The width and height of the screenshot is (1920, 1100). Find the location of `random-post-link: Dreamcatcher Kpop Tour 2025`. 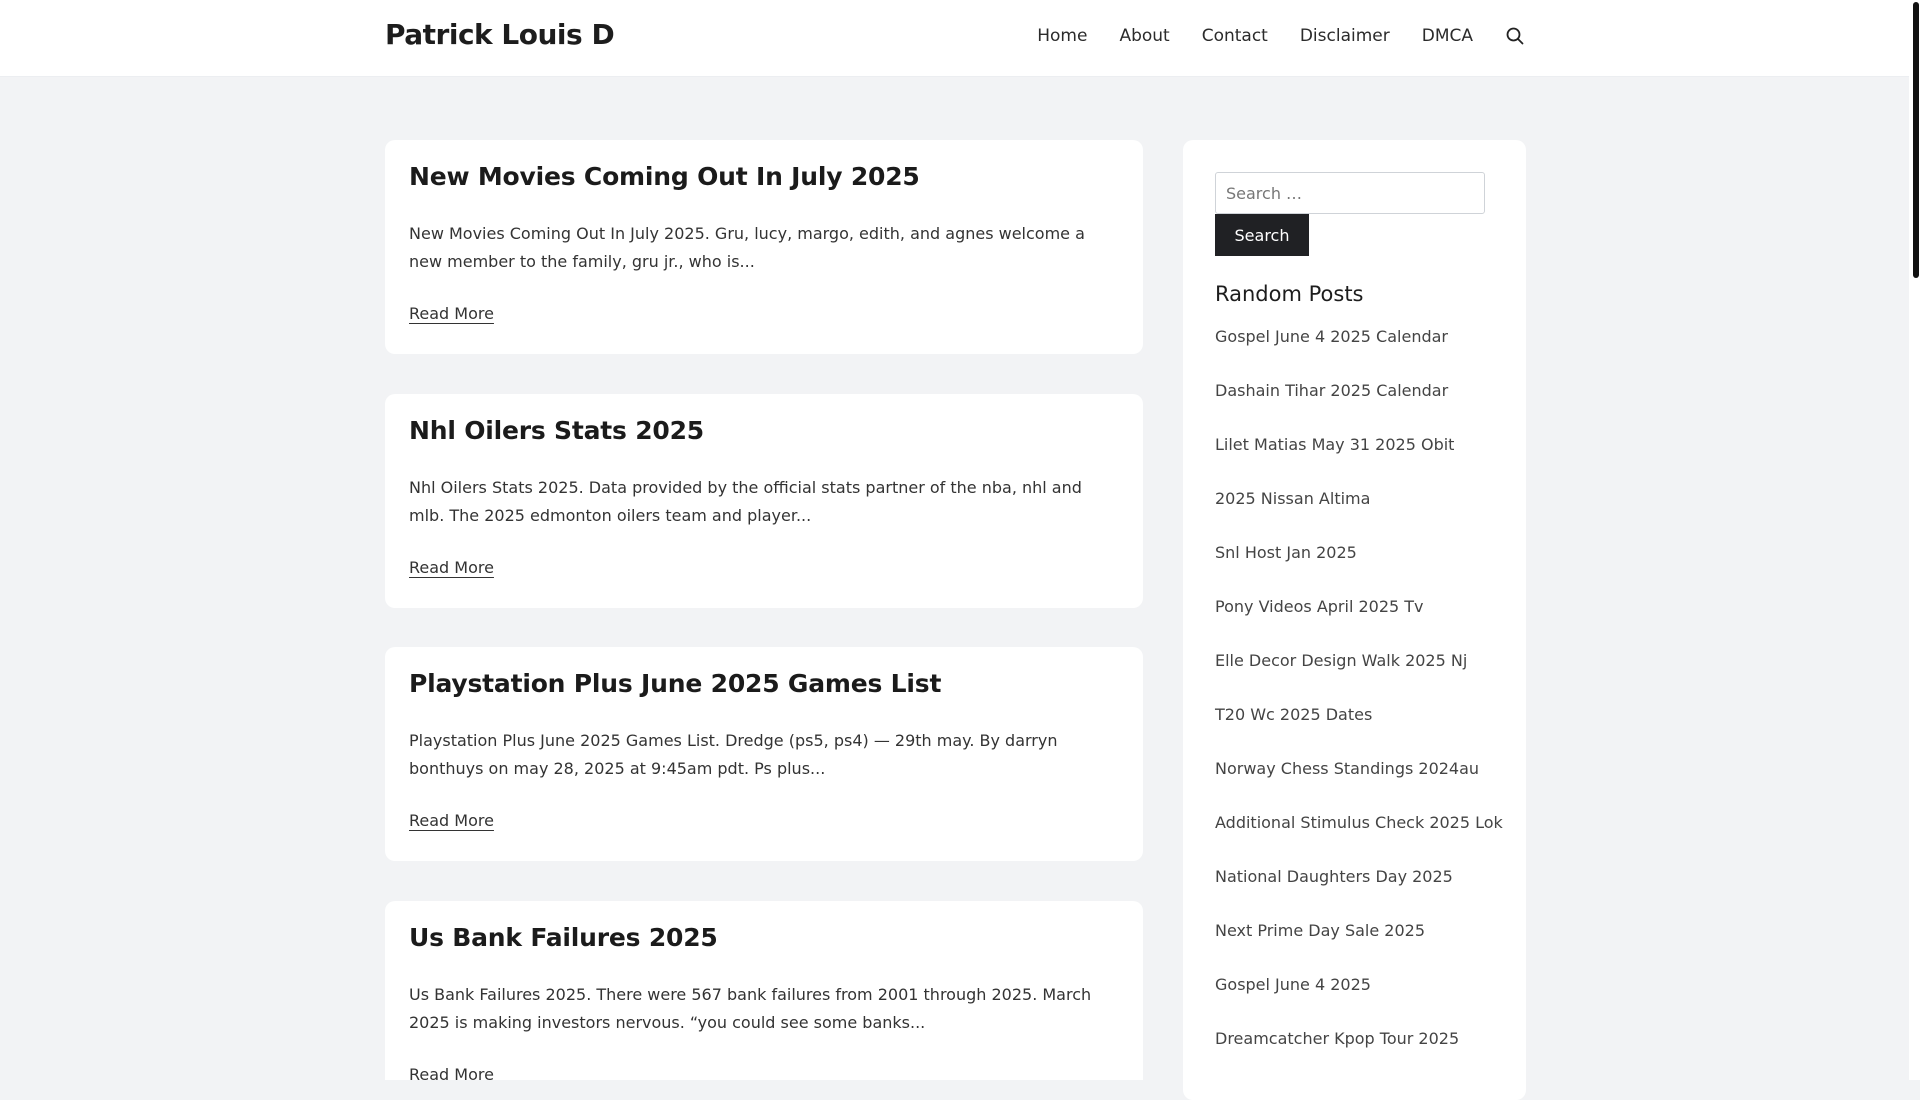

random-post-link: Dreamcatcher Kpop Tour 2025 is located at coordinates (1359, 1056).